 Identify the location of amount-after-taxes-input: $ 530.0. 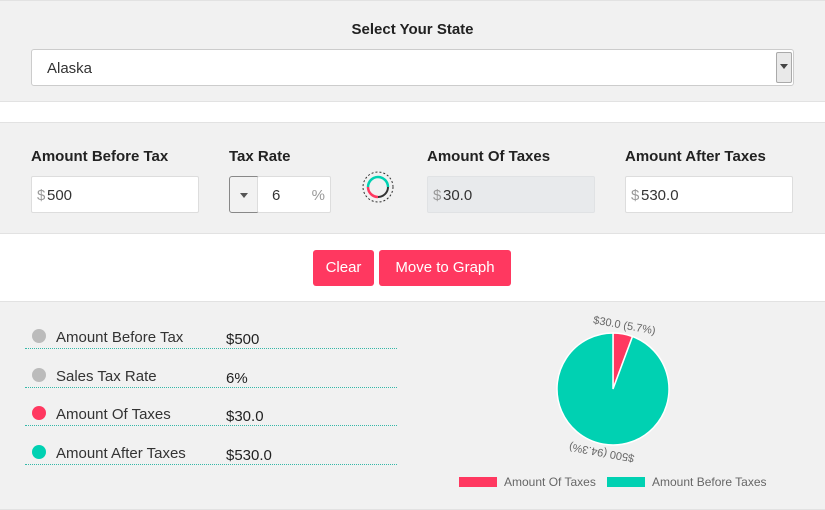
(709, 194).